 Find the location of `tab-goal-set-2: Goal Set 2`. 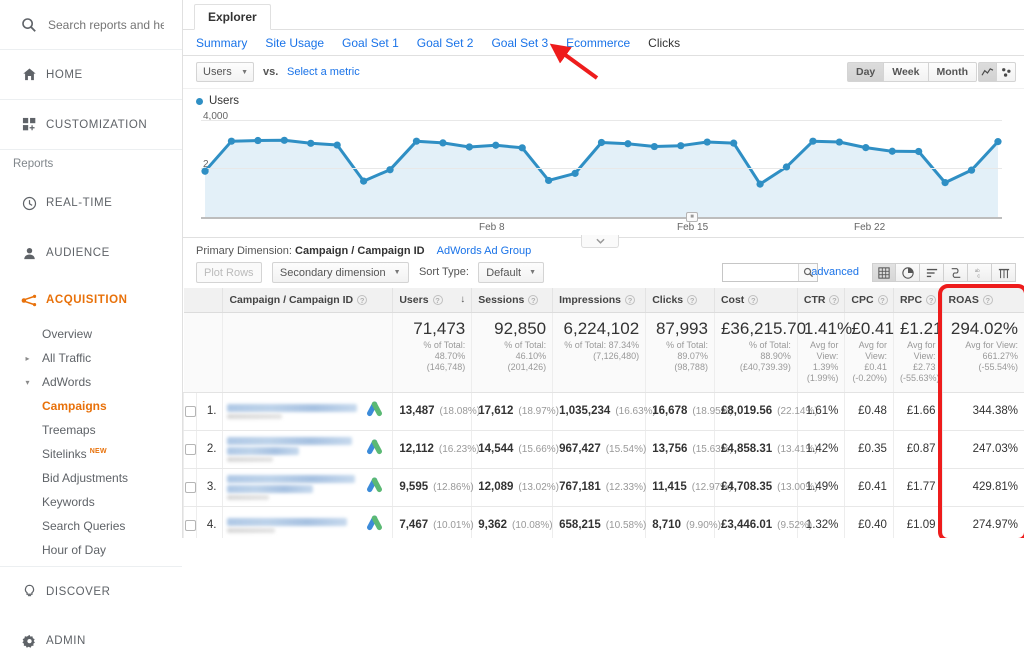

tab-goal-set-2: Goal Set 2 is located at coordinates (445, 43).